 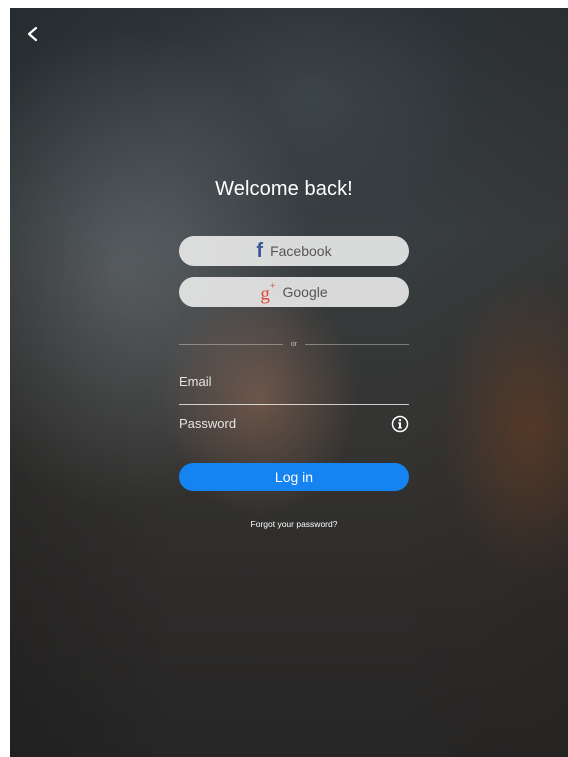 I want to click on email-field-row, so click(x=294, y=383).